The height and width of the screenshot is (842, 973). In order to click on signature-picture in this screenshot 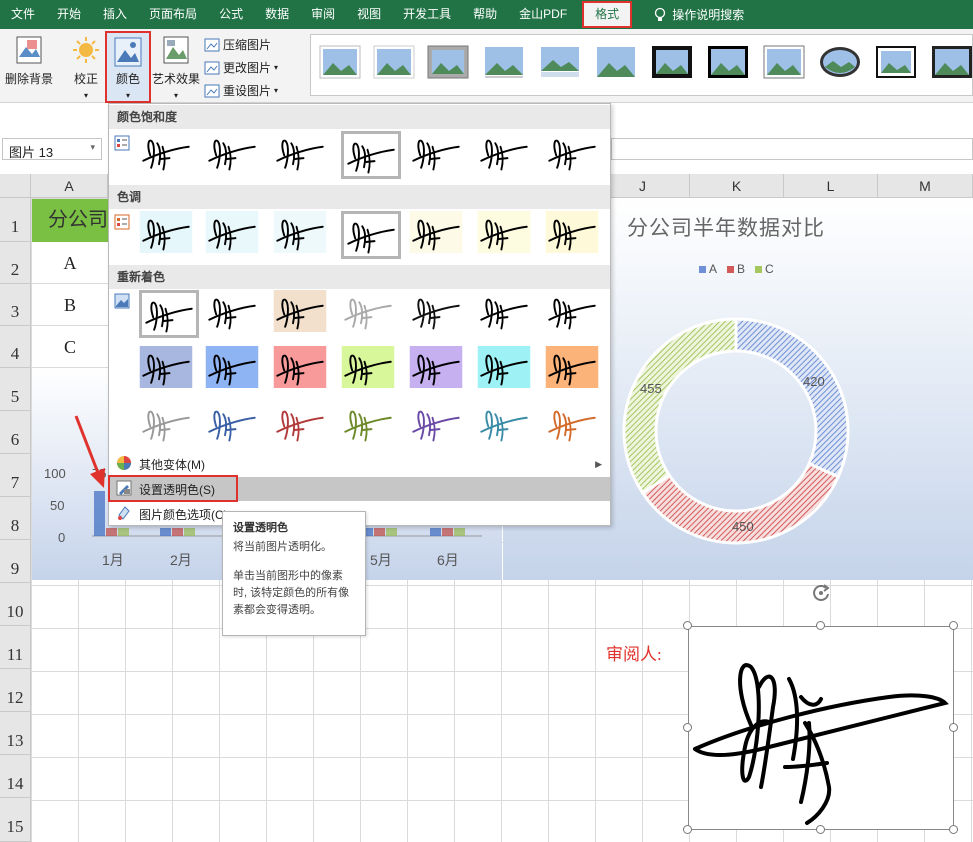, I will do `click(821, 728)`.